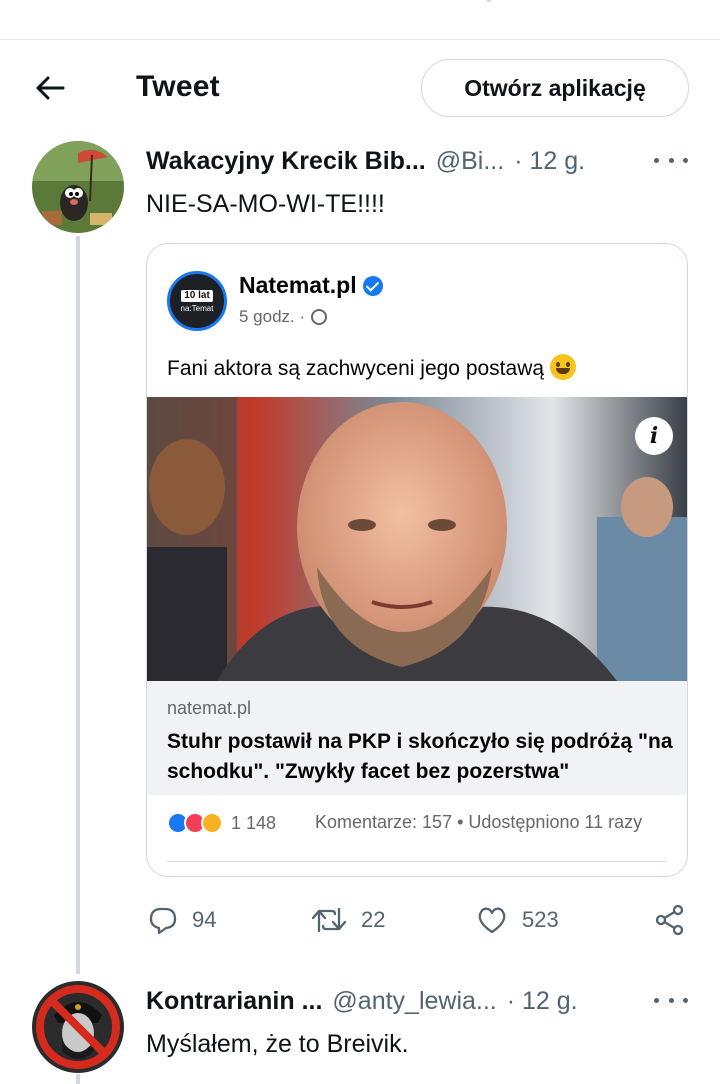 Image resolution: width=720 pixels, height=1084 pixels. I want to click on tweet-time: · 12 g., so click(549, 161).